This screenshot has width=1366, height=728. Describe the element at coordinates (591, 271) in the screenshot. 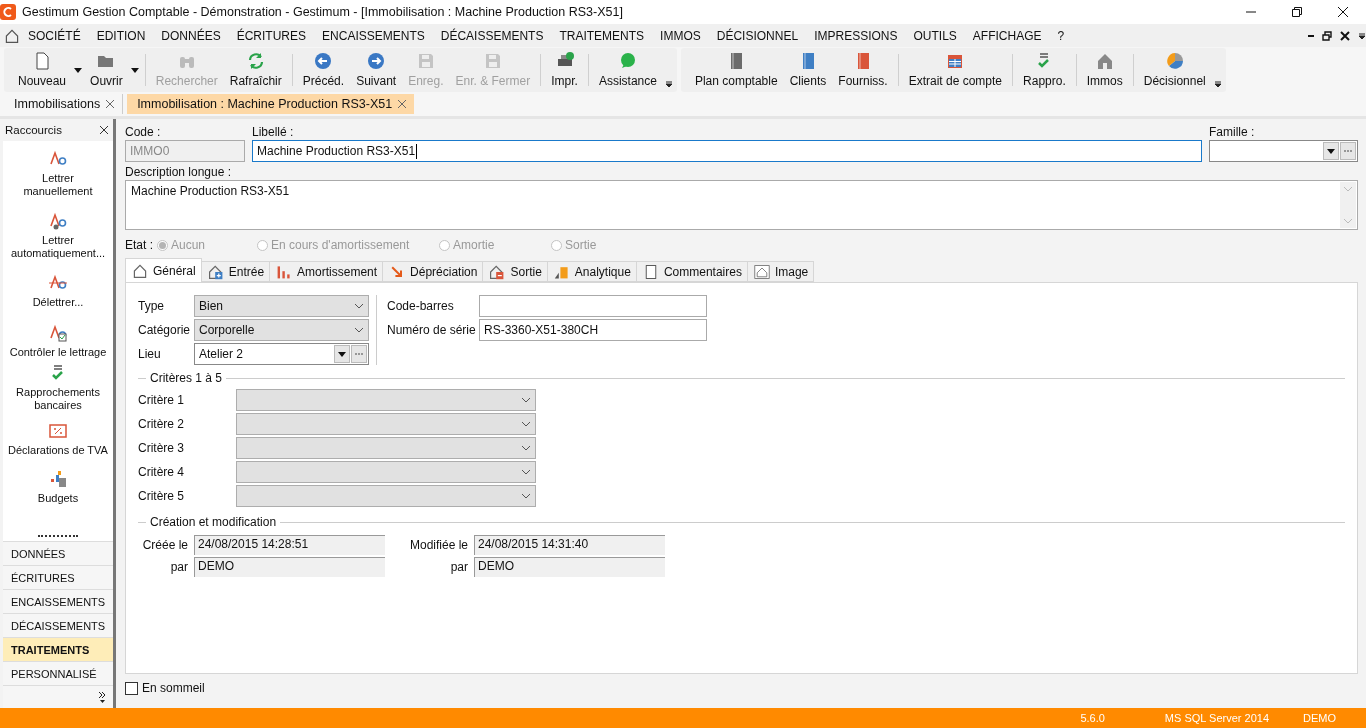

I see `form-tab: Analytique` at that location.